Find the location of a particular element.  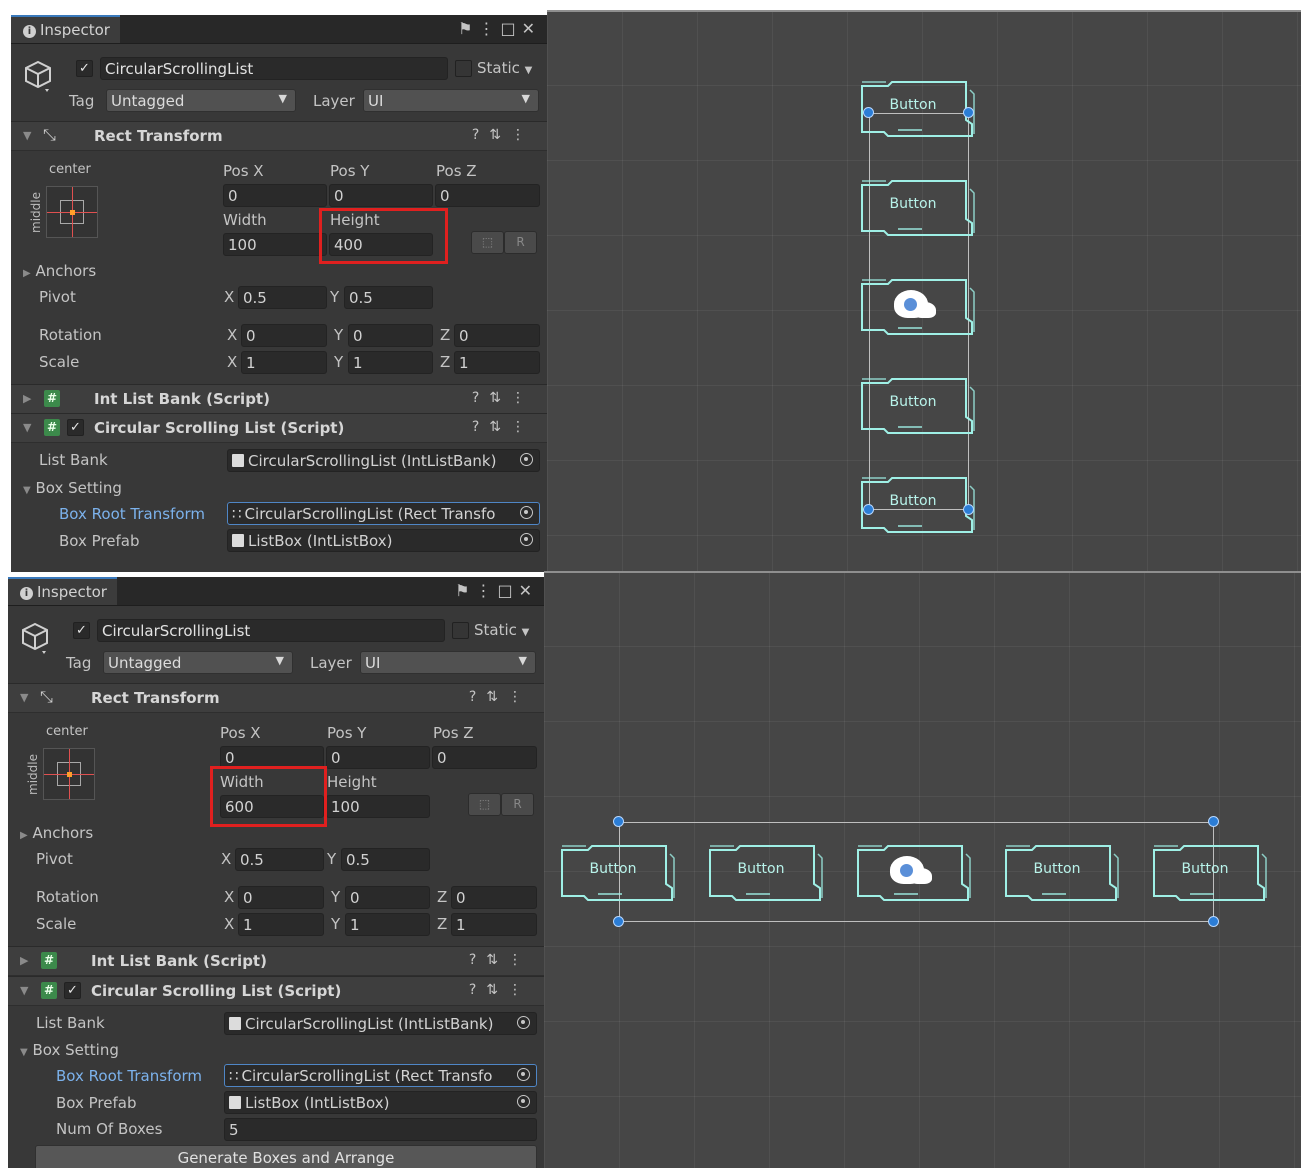

width-field: 100 is located at coordinates (275, 244).